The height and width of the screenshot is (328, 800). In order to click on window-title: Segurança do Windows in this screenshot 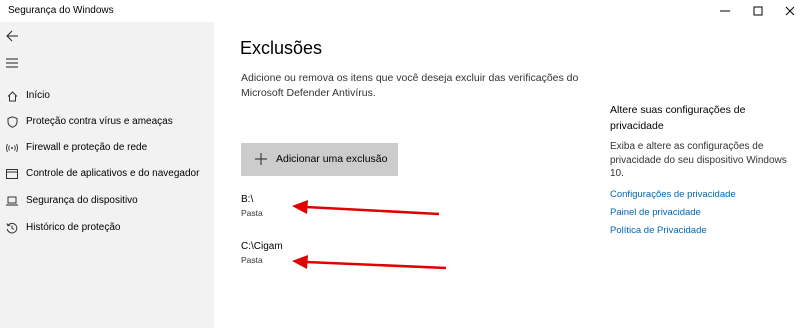, I will do `click(61, 10)`.